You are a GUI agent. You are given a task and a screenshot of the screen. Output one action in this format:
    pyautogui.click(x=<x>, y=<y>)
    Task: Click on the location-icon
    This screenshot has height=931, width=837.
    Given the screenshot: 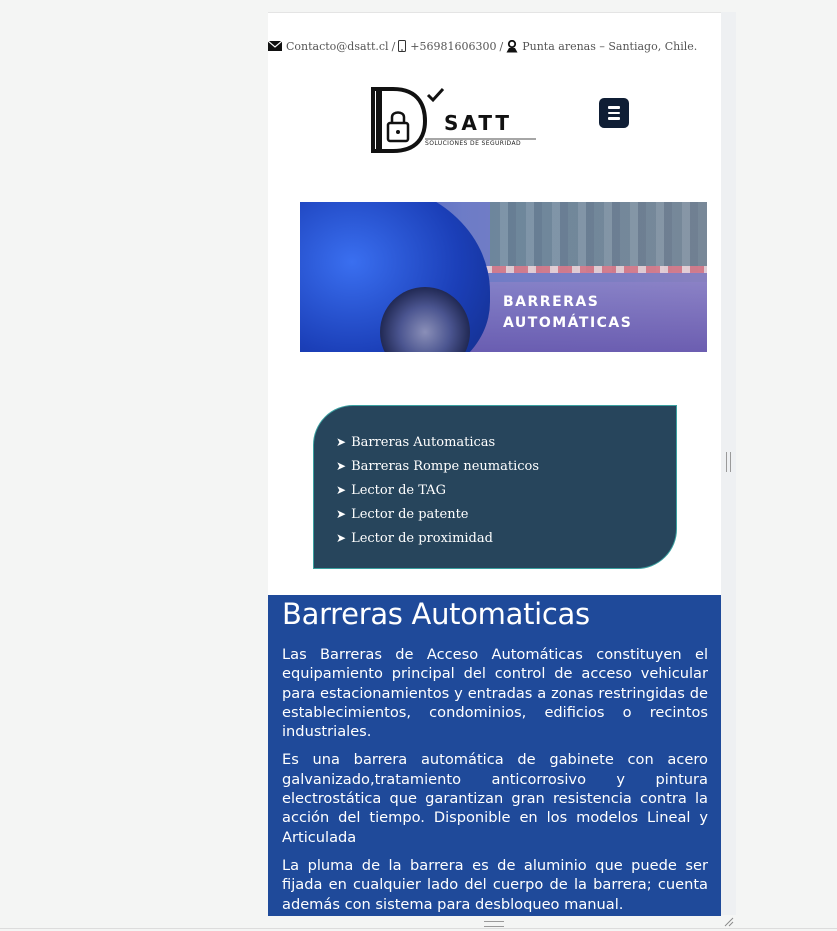 What is the action you would take?
    pyautogui.click(x=512, y=45)
    